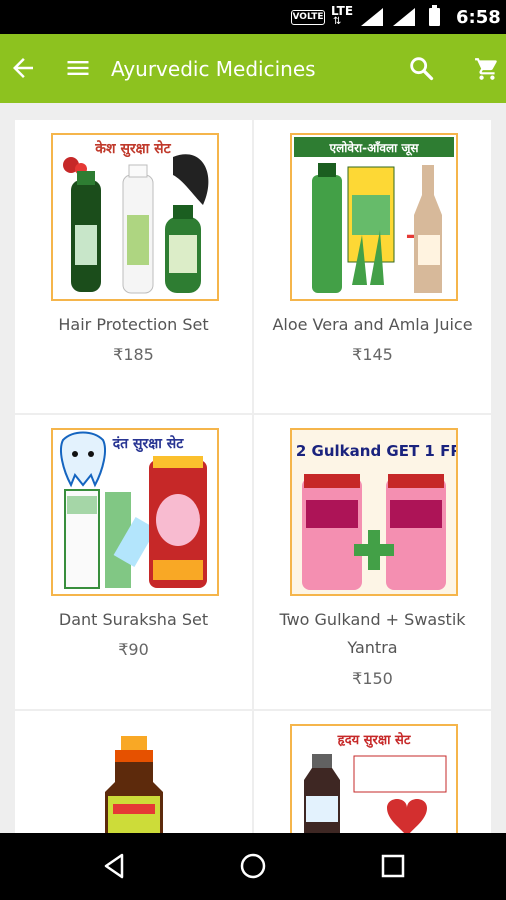  I want to click on battery-icon, so click(434, 15).